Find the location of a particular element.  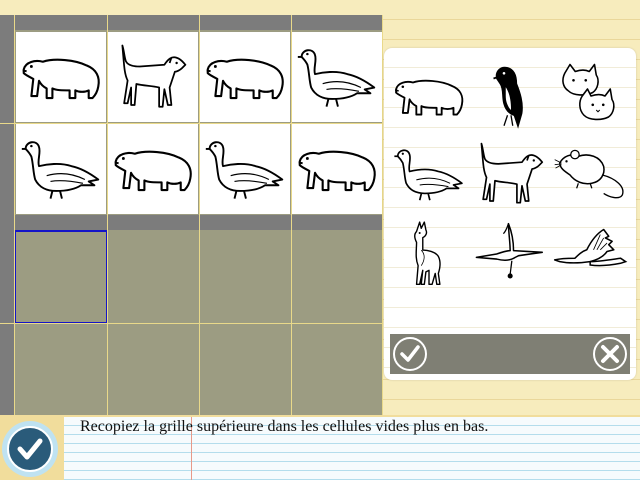

crane-icon is located at coordinates (511, 254).